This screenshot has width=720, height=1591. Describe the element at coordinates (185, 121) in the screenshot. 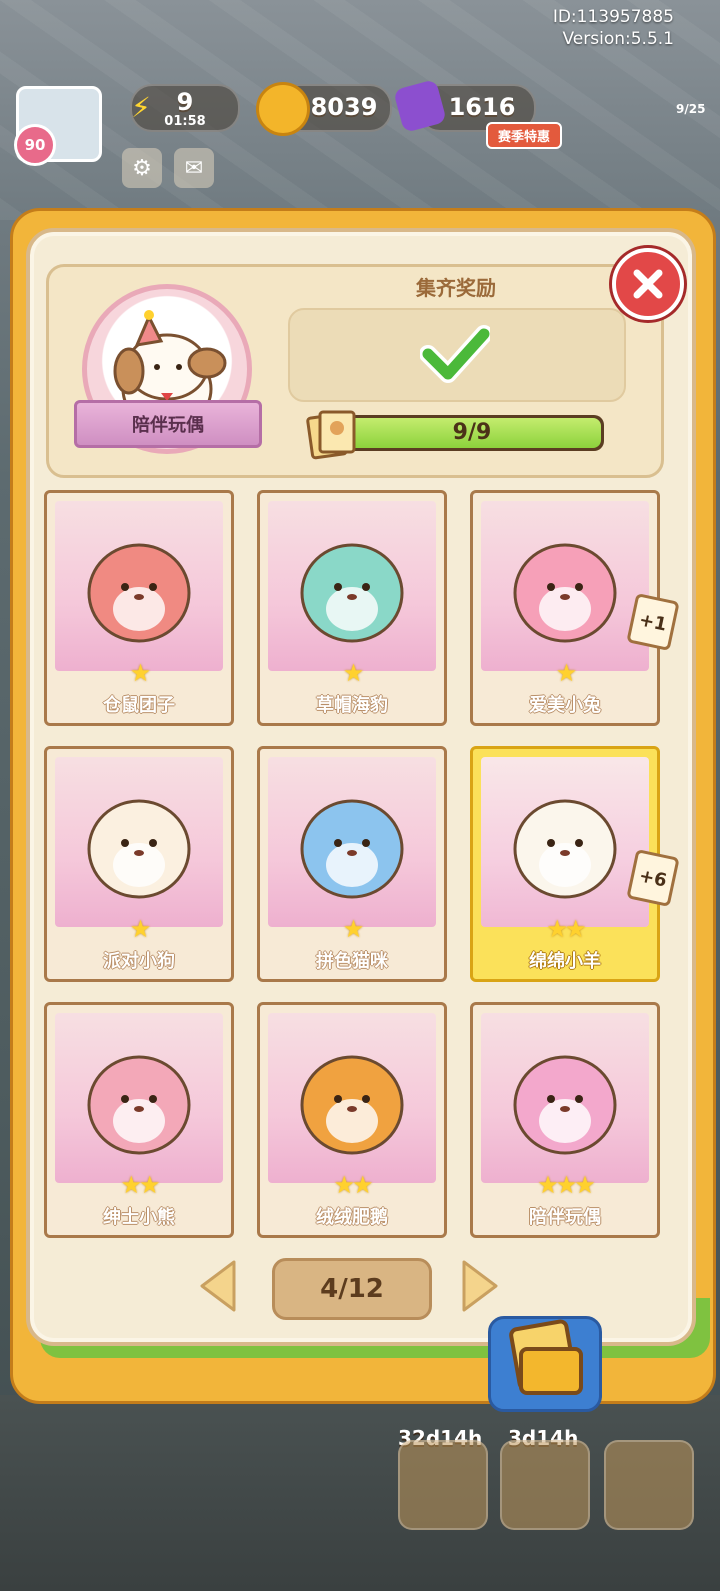

I see `energy-timer: 01:58` at that location.